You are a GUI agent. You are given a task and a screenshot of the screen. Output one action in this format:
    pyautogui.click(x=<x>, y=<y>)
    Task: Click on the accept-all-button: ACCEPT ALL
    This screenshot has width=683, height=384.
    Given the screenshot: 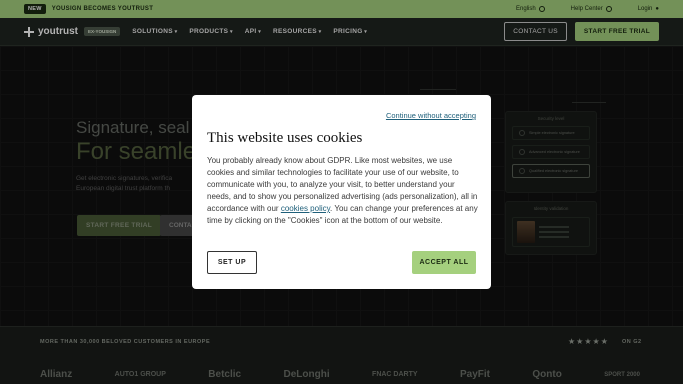 What is the action you would take?
    pyautogui.click(x=444, y=262)
    